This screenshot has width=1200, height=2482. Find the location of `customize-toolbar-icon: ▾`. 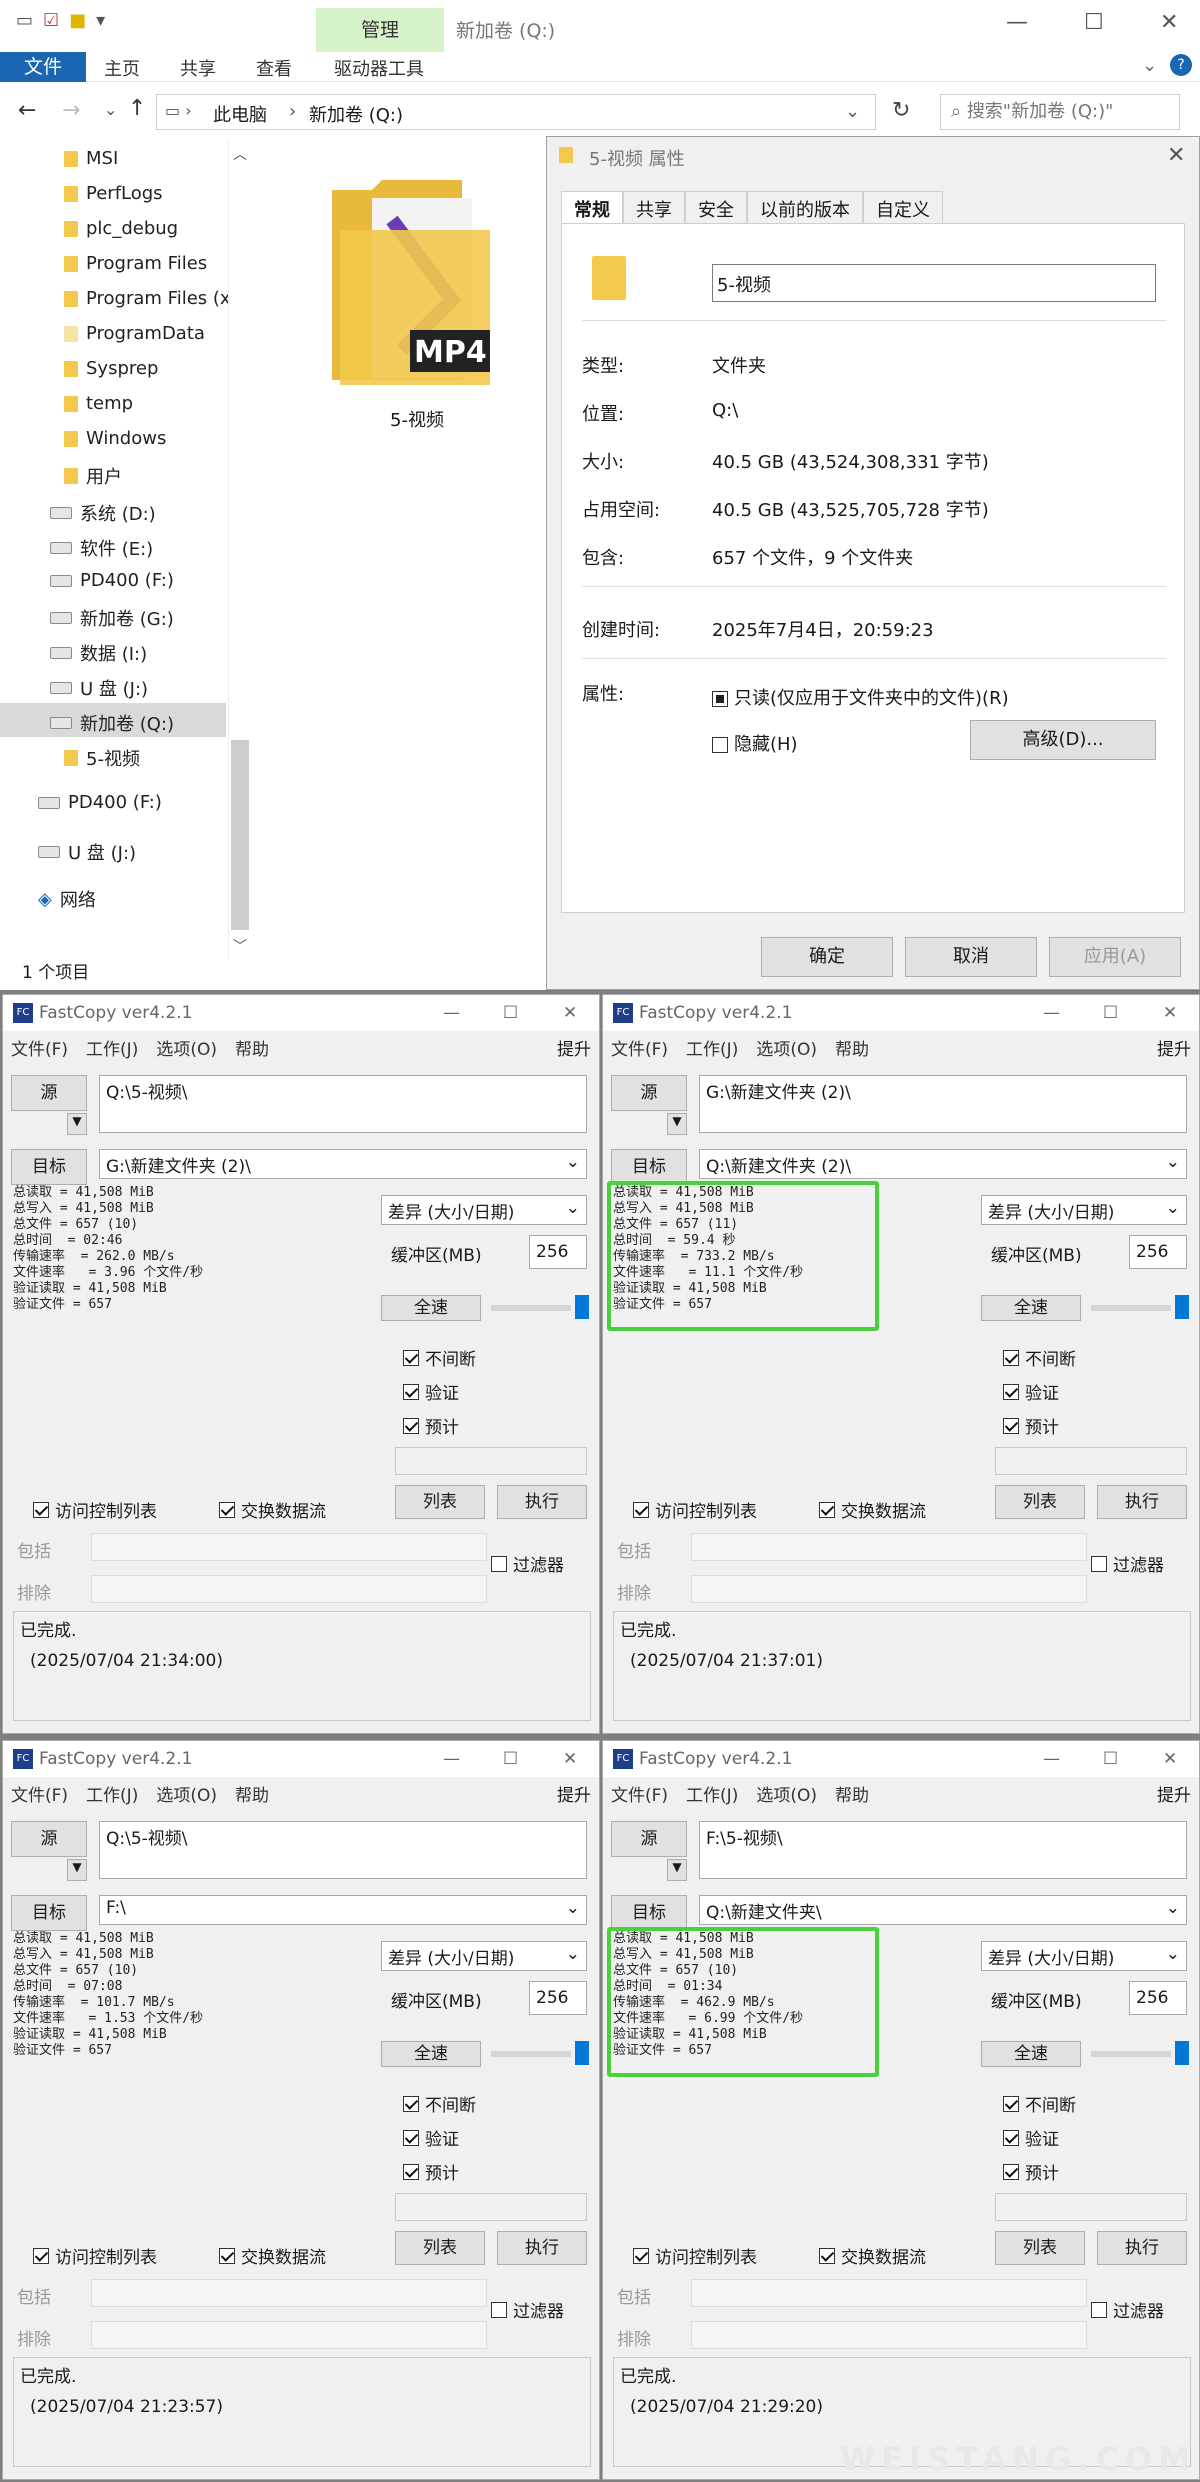

customize-toolbar-icon: ▾ is located at coordinates (100, 20).